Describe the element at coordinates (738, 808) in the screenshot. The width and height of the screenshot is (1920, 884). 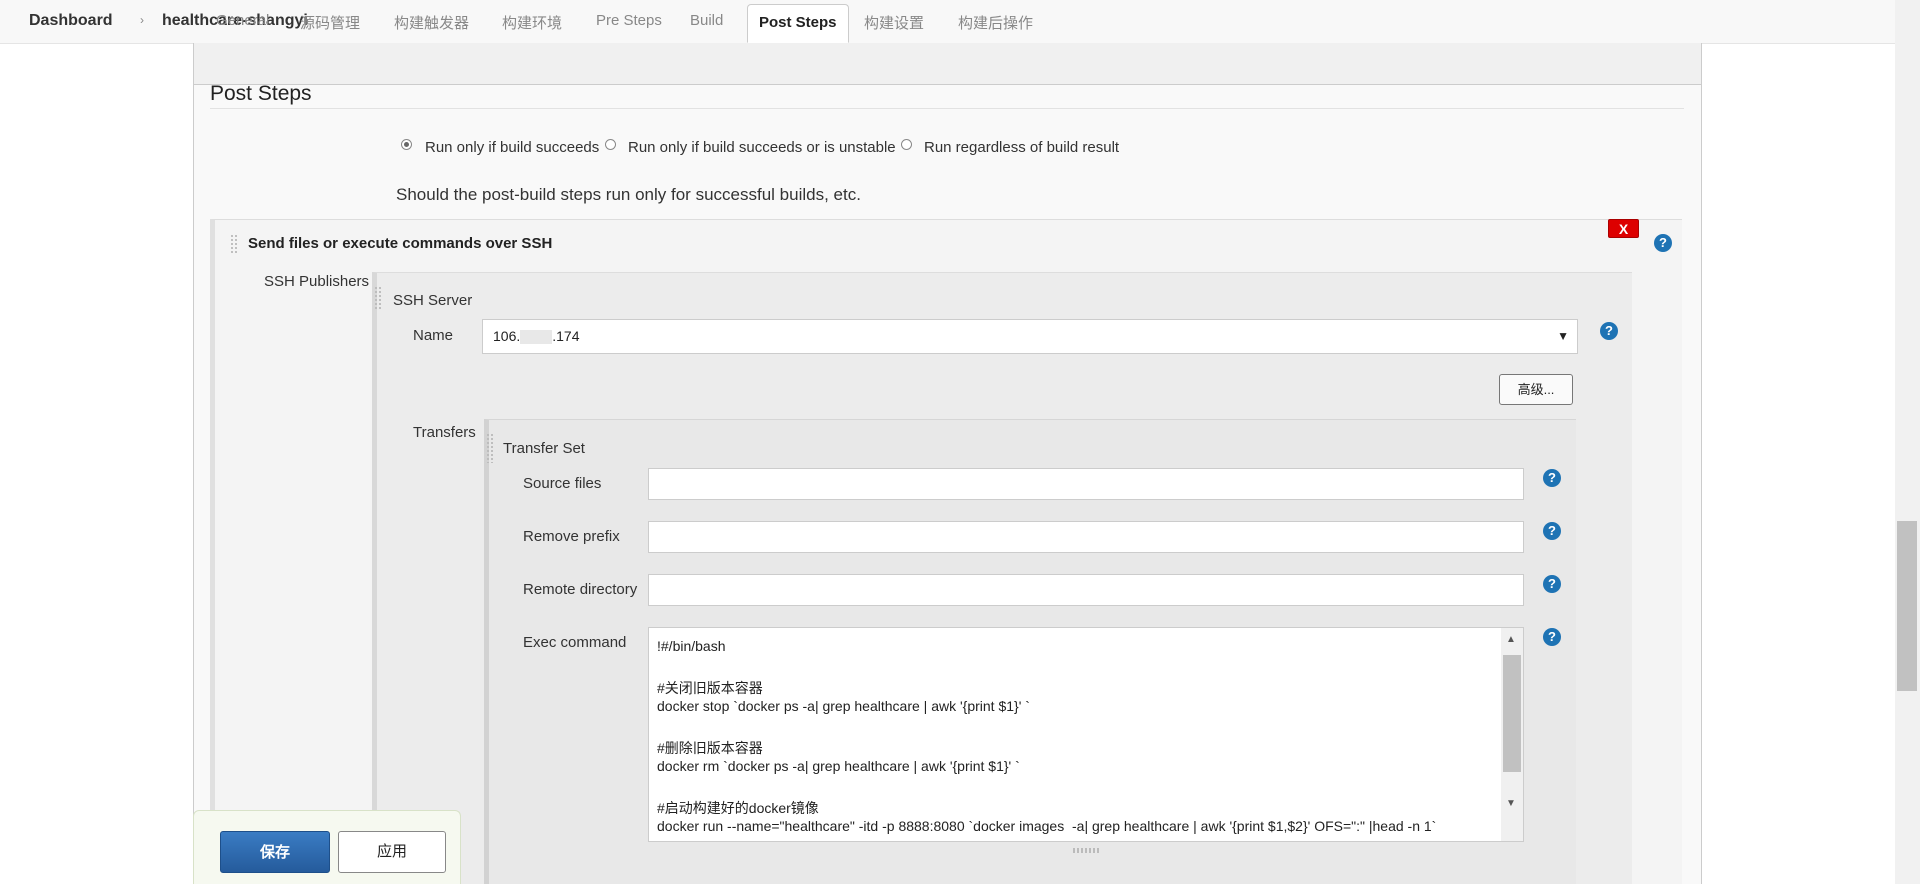
I see `code-line: #启动构建好的docker镜像` at that location.